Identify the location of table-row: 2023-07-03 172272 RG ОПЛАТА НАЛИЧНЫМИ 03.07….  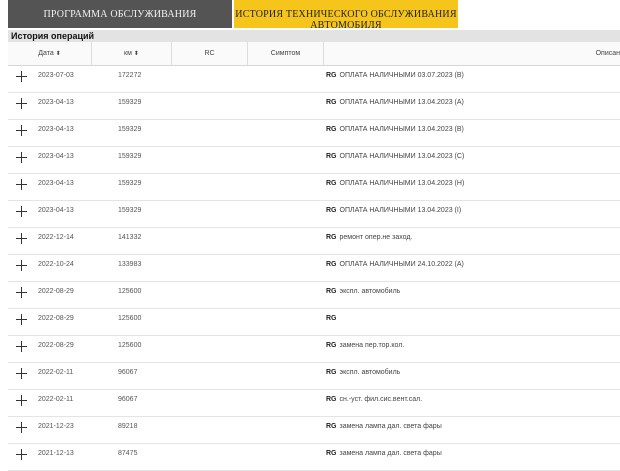
(314, 79).